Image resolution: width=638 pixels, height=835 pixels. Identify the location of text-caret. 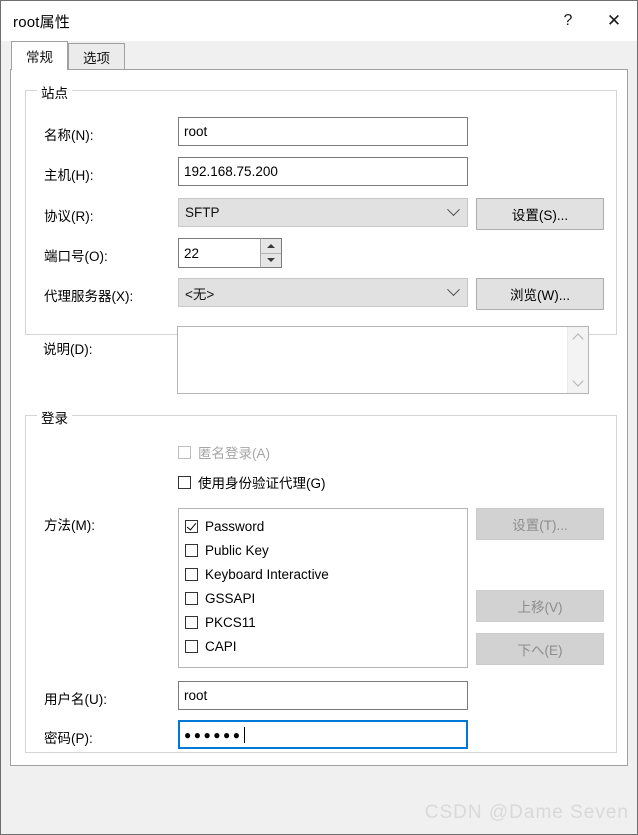
(244, 734).